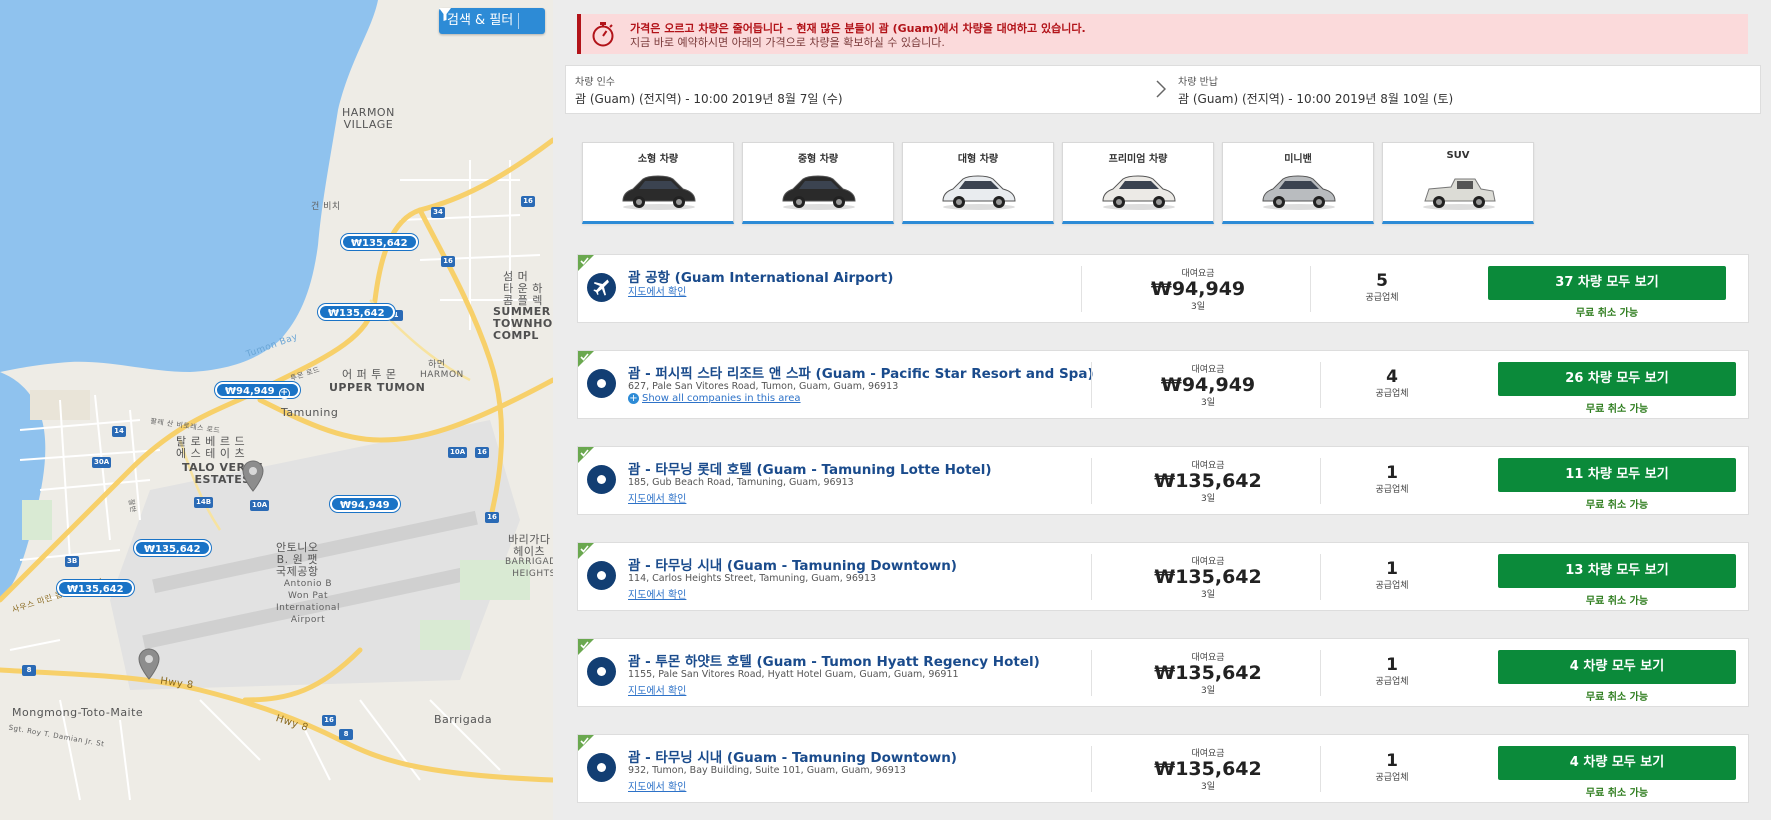 The width and height of the screenshot is (1771, 820). What do you see at coordinates (658, 183) in the screenshot?
I see `car-category-1: 소형 차량` at bounding box center [658, 183].